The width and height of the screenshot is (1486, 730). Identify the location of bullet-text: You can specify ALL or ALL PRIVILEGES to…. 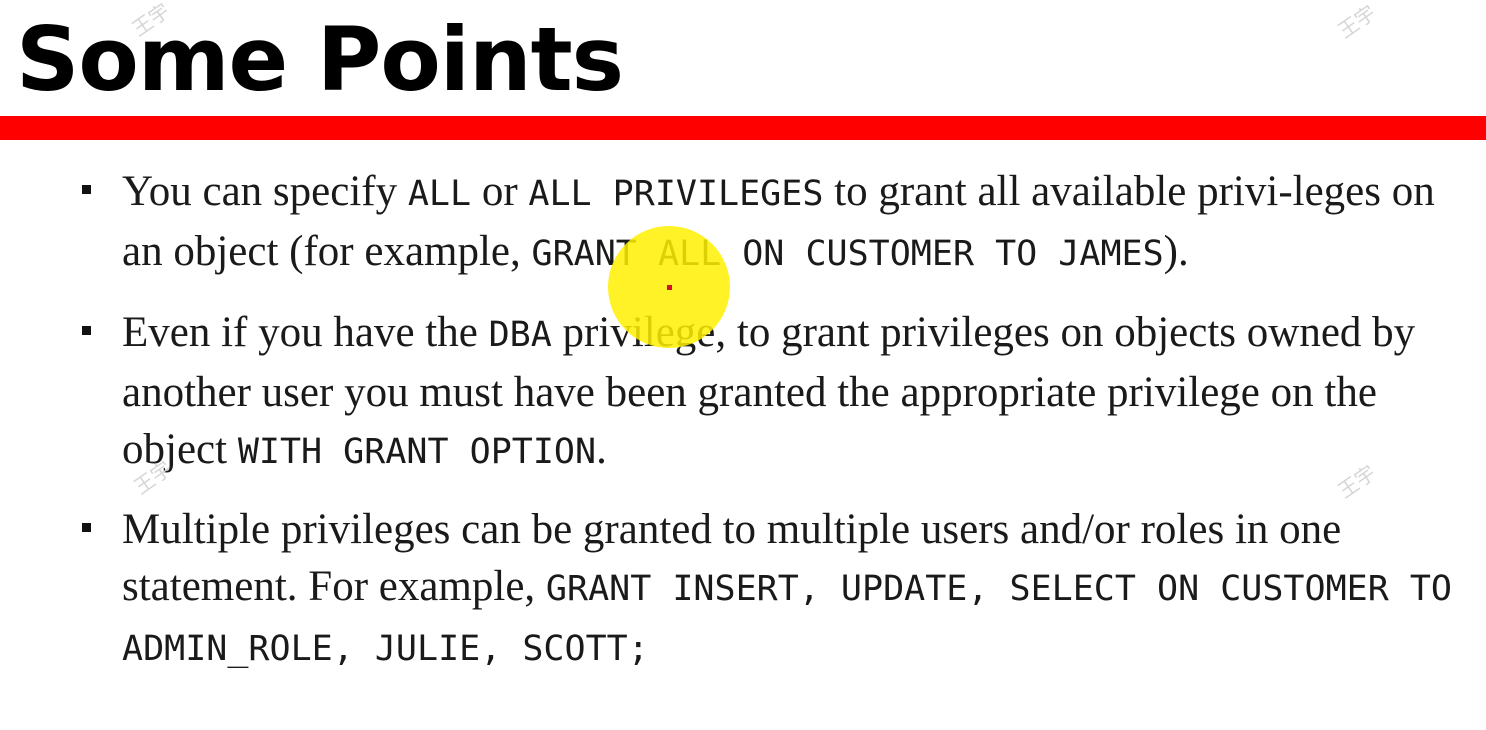
(778, 221).